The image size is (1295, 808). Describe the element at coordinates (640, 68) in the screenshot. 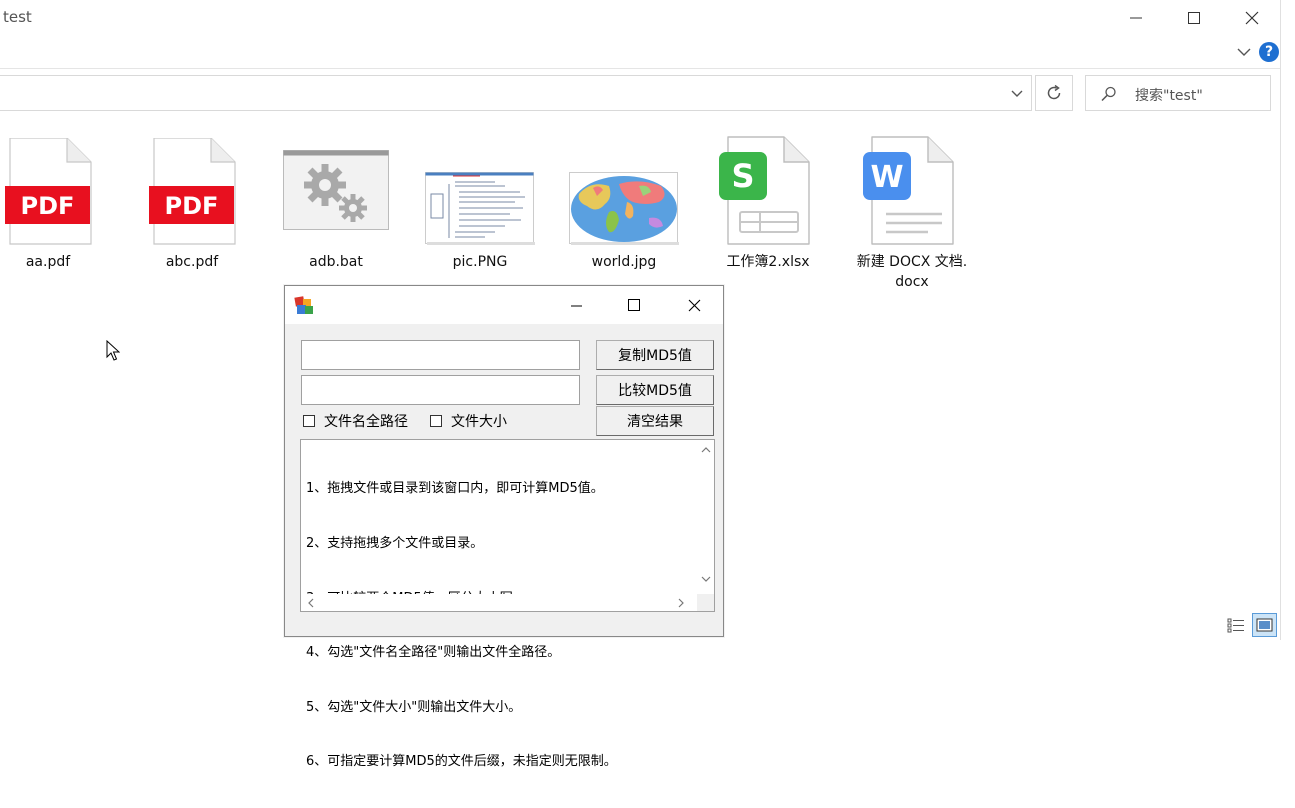

I see `ribbon-divider` at that location.